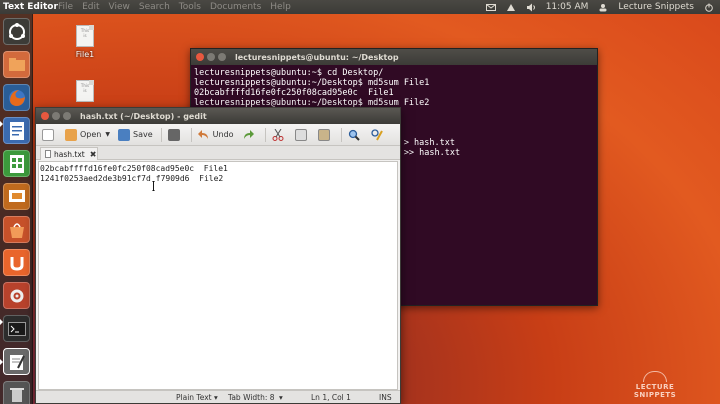 This screenshot has height=404, width=720. Describe the element at coordinates (143, 116) in the screenshot. I see `gedit-title: hash.txt (~/Desktop) - gedit` at that location.